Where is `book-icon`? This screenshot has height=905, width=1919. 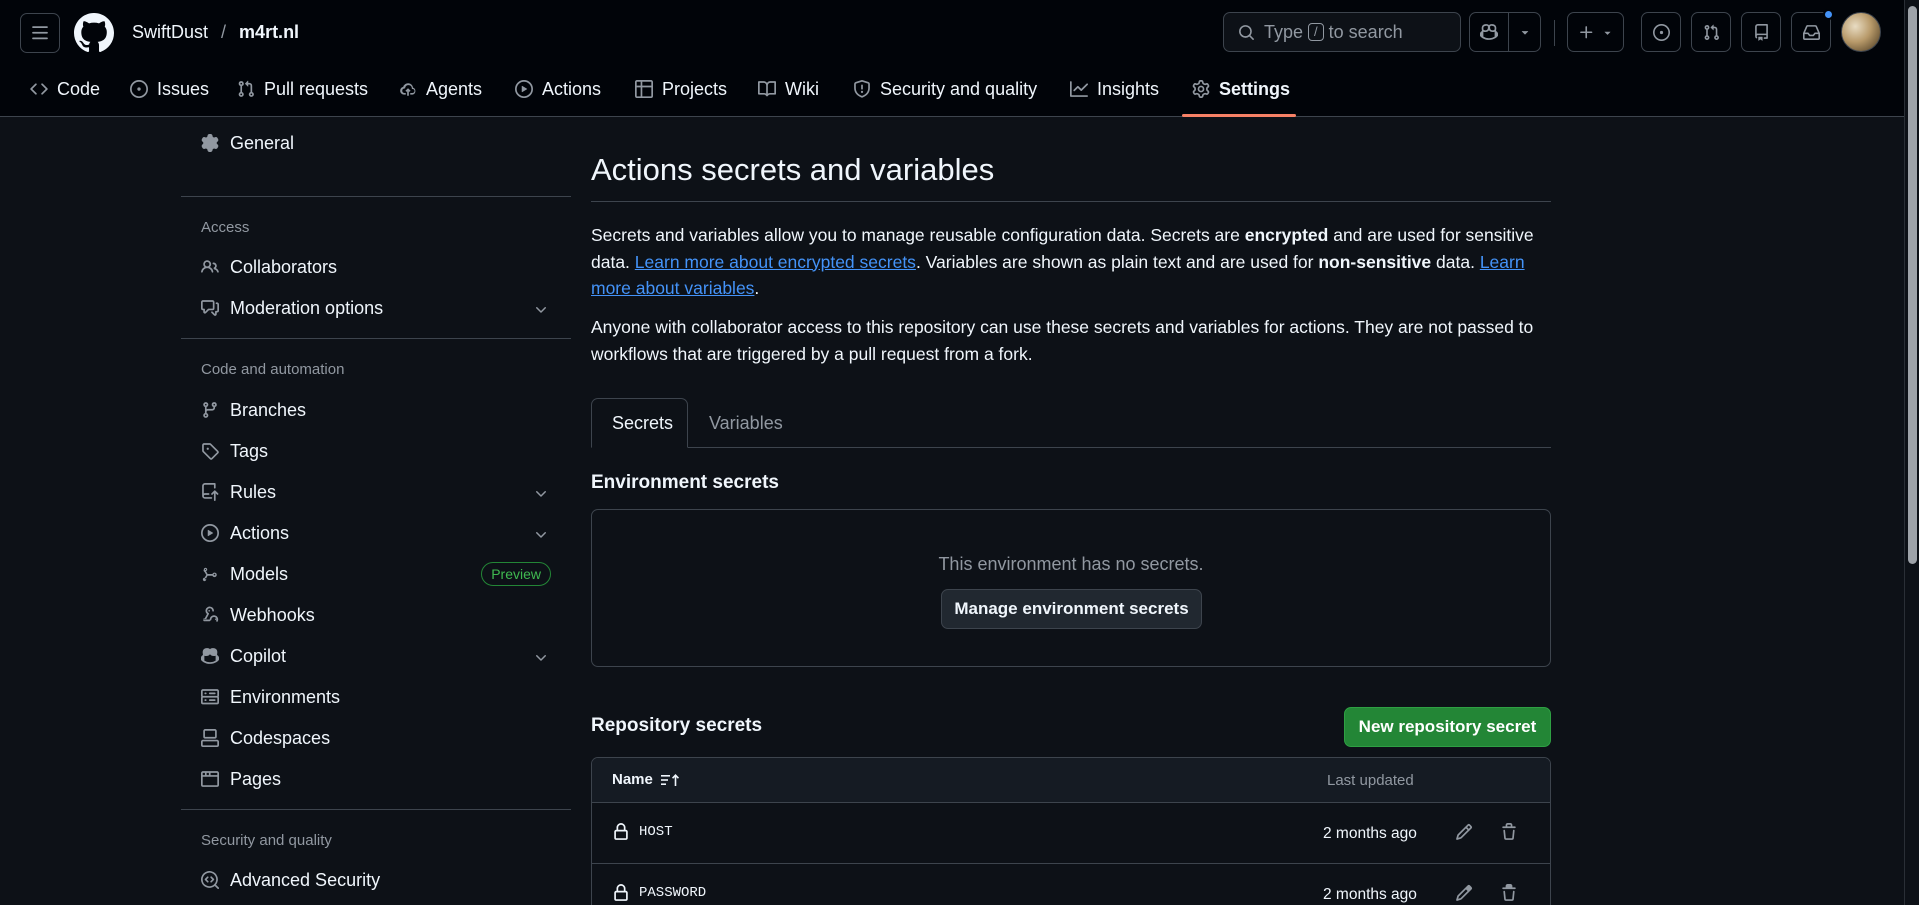 book-icon is located at coordinates (767, 89).